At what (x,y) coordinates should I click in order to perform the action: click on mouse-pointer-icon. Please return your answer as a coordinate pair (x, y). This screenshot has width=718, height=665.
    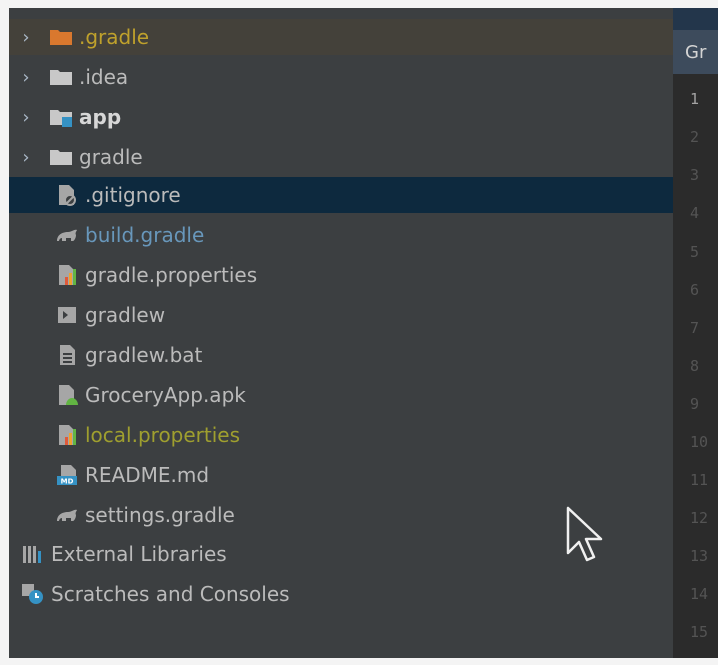
    Looking at the image, I should click on (584, 534).